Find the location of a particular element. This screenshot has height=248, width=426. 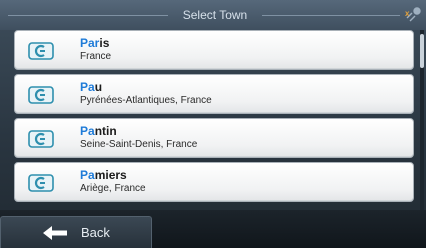

back-arrow-icon is located at coordinates (55, 233).